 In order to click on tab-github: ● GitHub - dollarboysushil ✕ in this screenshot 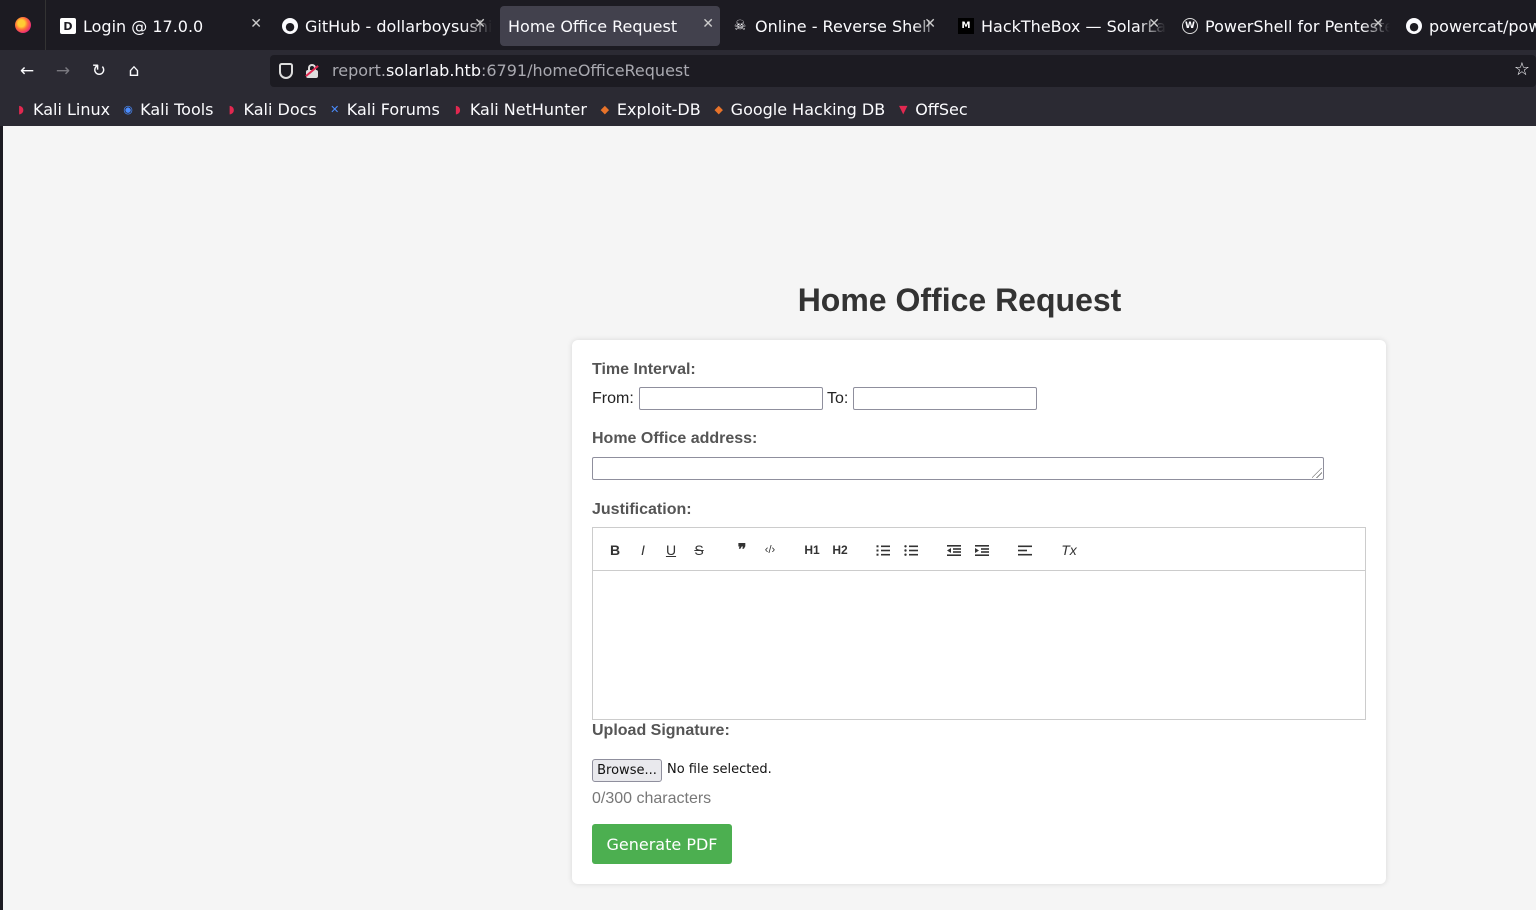, I will do `click(384, 26)`.